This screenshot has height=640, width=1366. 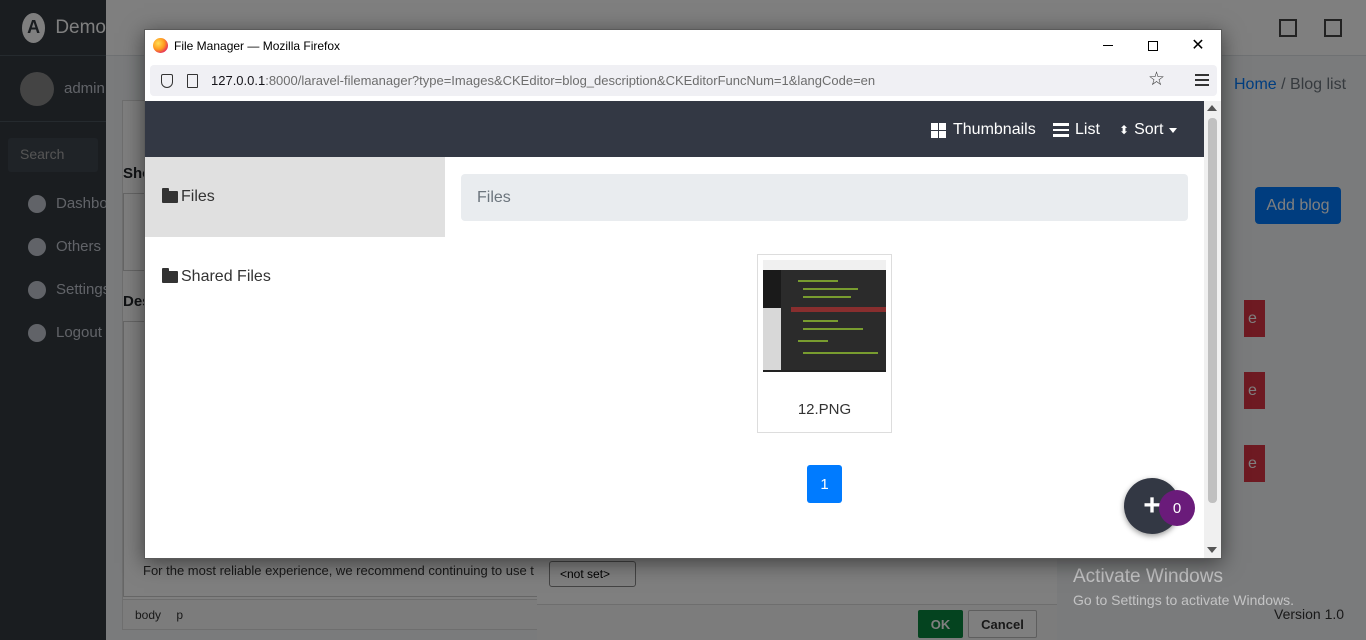 What do you see at coordinates (1173, 130) in the screenshot?
I see `caret-down-icon` at bounding box center [1173, 130].